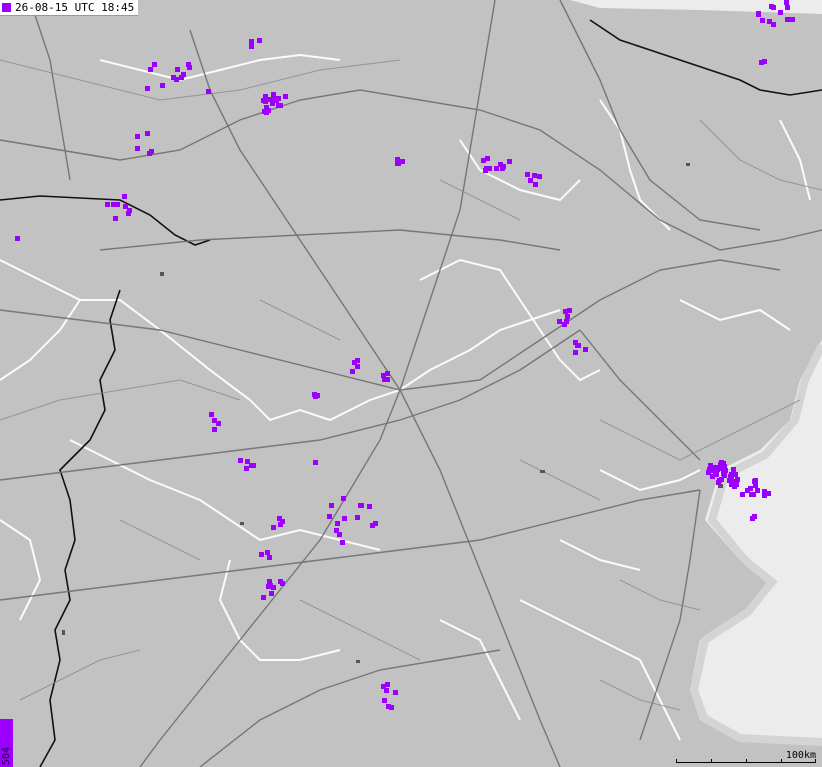 The width and height of the screenshot is (822, 767). Describe the element at coordinates (800, 755) in the screenshot. I see `scale-label: 100km` at that location.